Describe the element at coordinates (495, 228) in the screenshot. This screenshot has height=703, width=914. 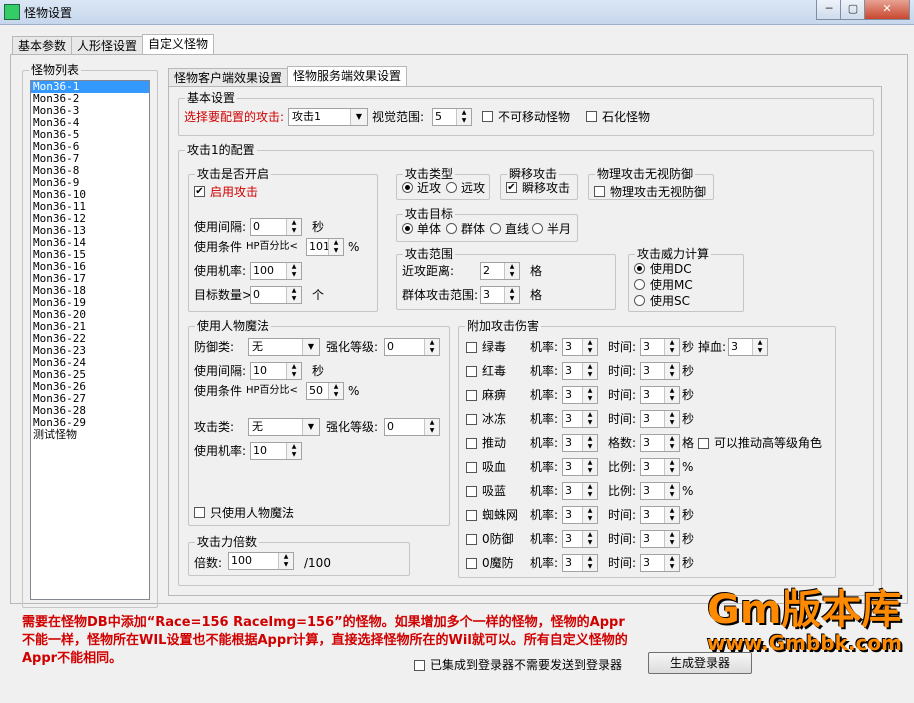
I see `target-line-radio` at that location.